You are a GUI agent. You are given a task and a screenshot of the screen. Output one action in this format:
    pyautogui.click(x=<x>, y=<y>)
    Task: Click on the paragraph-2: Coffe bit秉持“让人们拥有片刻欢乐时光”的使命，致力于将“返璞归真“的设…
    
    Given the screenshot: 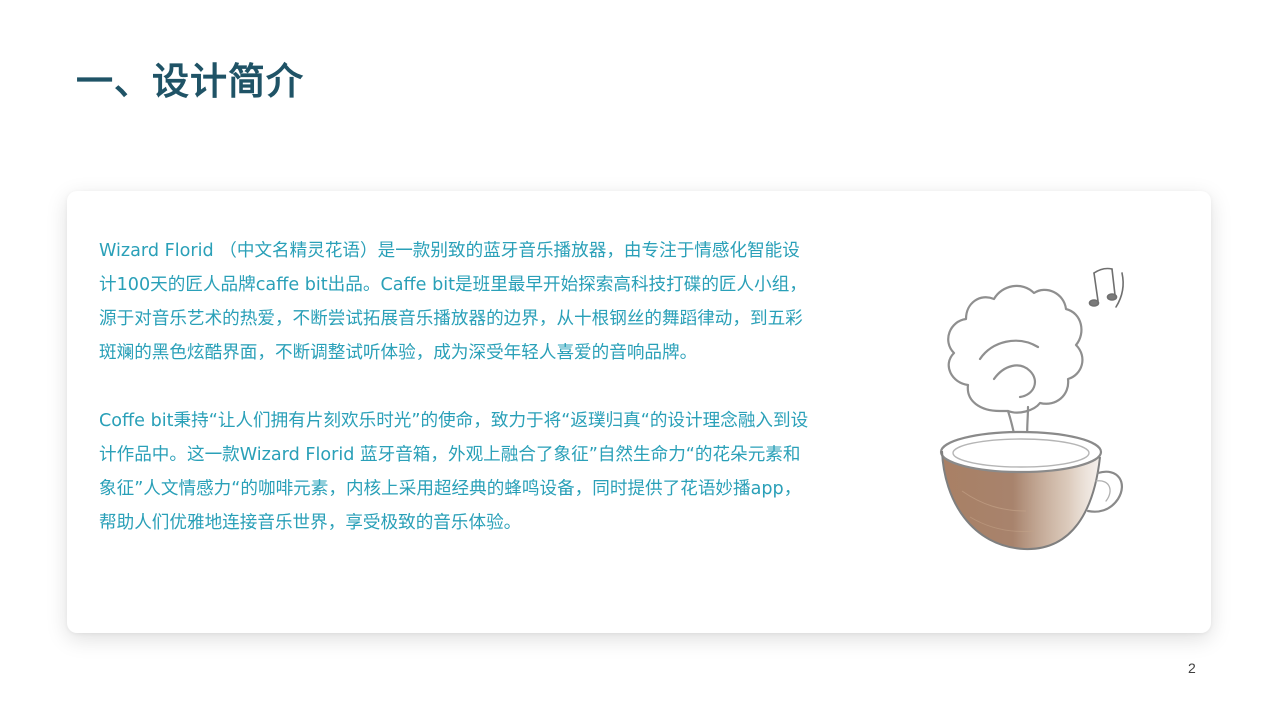 What is the action you would take?
    pyautogui.click(x=454, y=472)
    